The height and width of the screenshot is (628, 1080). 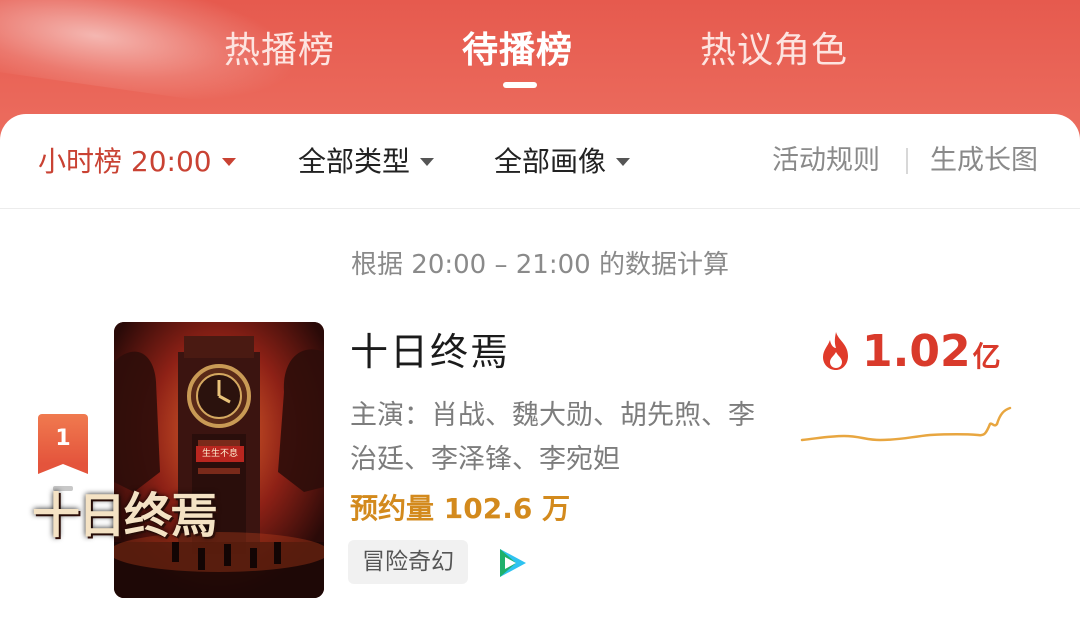 What do you see at coordinates (540, 208) in the screenshot?
I see `filter-divider` at bounding box center [540, 208].